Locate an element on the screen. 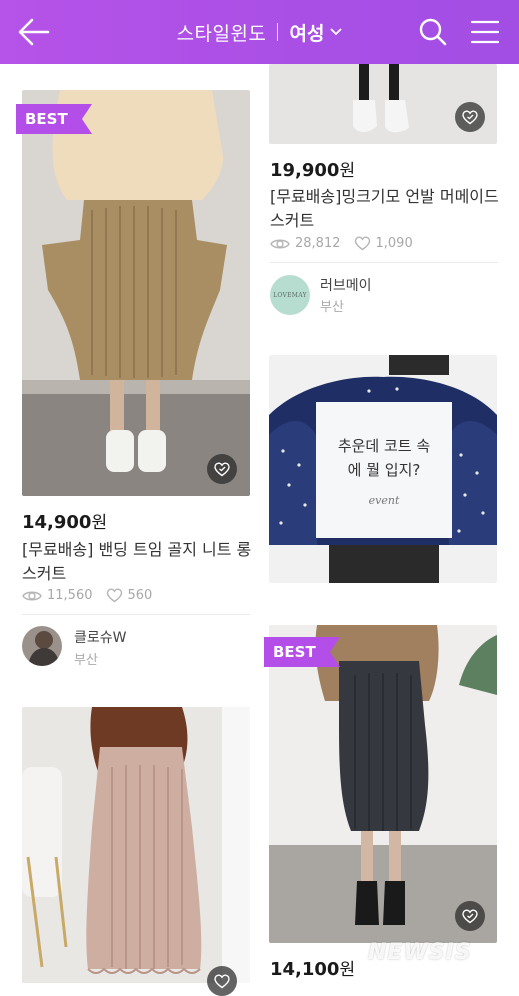 Image resolution: width=519 pixels, height=996 pixels. product-price: 14,100원 is located at coordinates (312, 967).